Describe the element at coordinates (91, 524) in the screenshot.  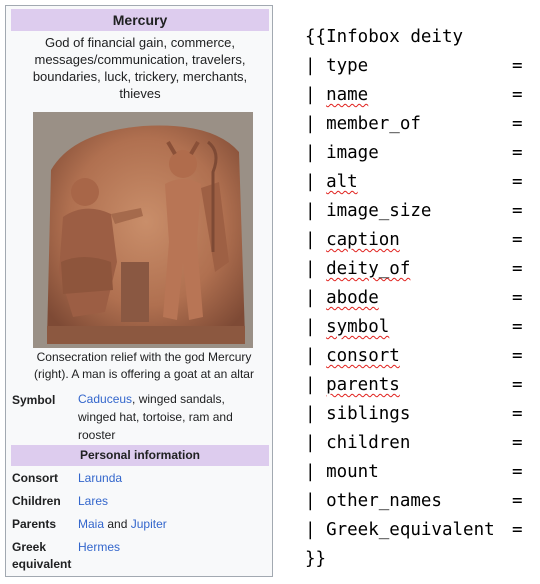
I see `link-maia: Maia` at that location.